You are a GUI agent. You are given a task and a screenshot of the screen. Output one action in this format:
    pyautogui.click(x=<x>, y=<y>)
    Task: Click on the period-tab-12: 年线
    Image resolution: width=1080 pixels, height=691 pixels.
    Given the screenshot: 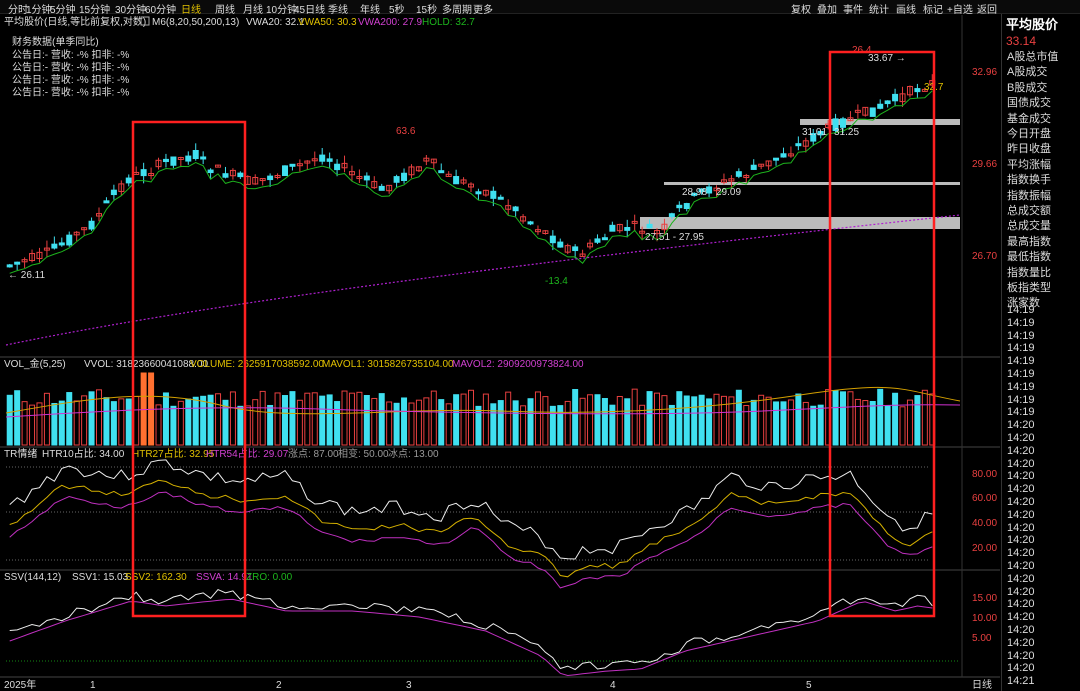 What is the action you would take?
    pyautogui.click(x=370, y=8)
    